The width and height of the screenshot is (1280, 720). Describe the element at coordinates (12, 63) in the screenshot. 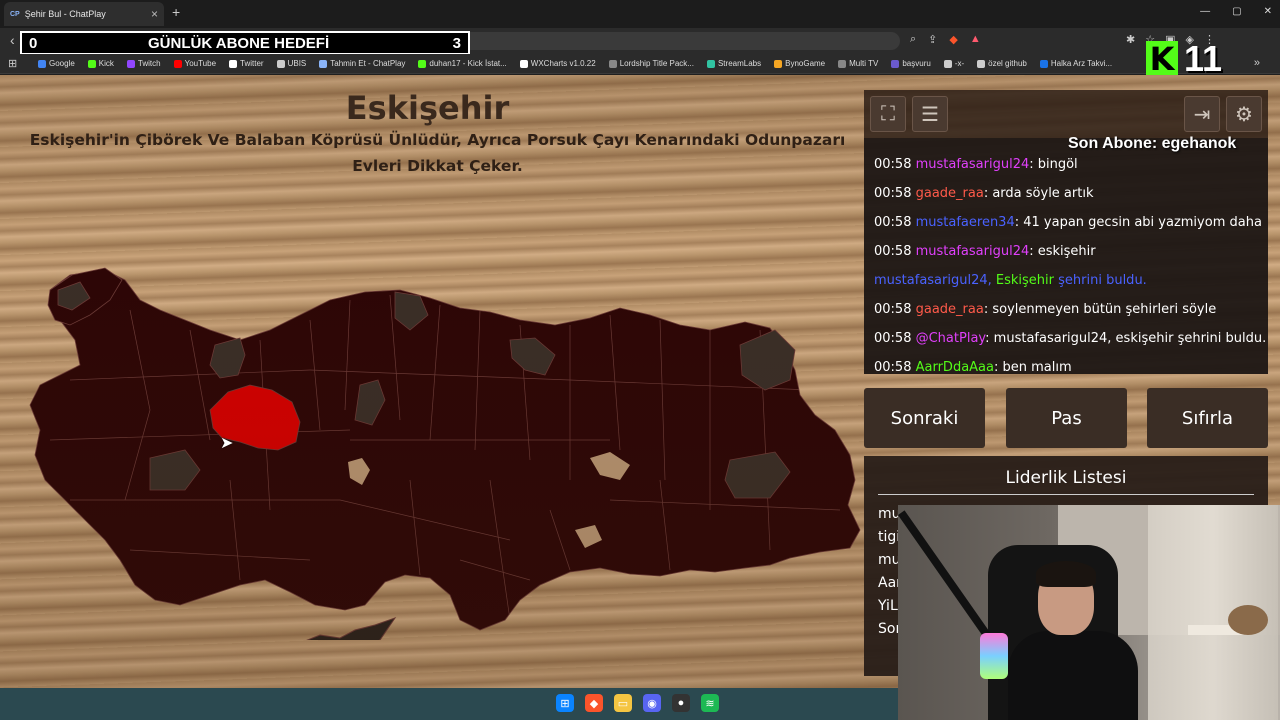

I see `apps-grid-icon: ⊞` at that location.